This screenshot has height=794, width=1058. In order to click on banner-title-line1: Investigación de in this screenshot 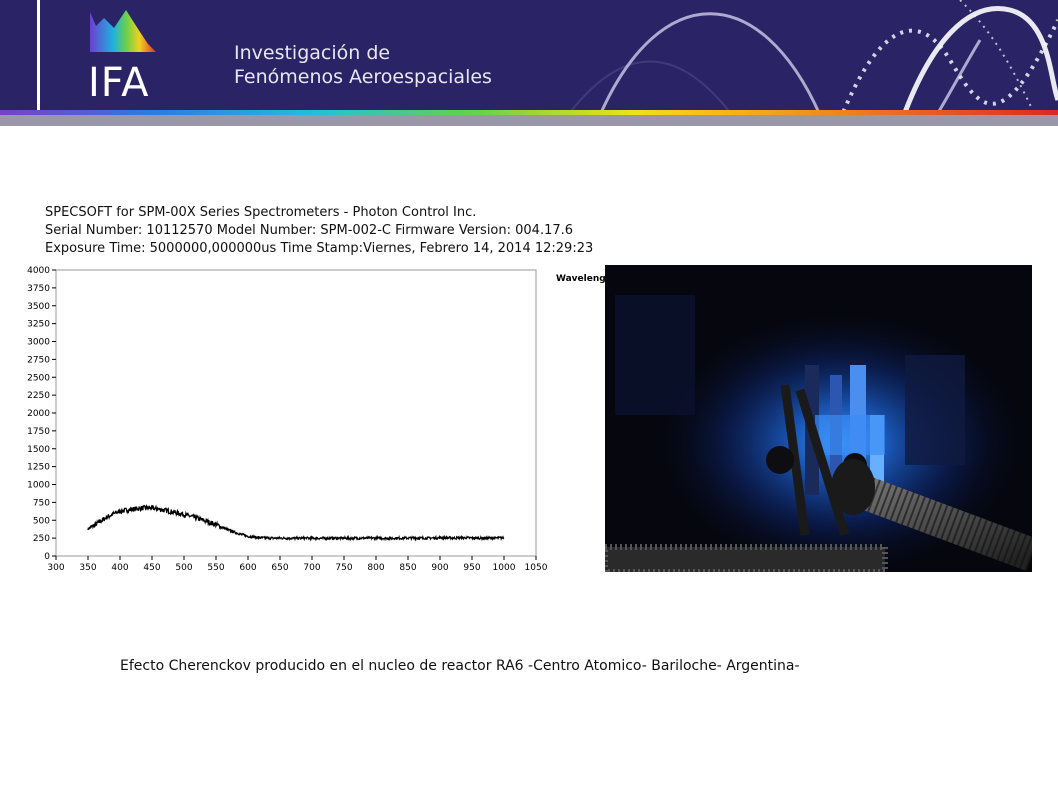, I will do `click(312, 53)`.